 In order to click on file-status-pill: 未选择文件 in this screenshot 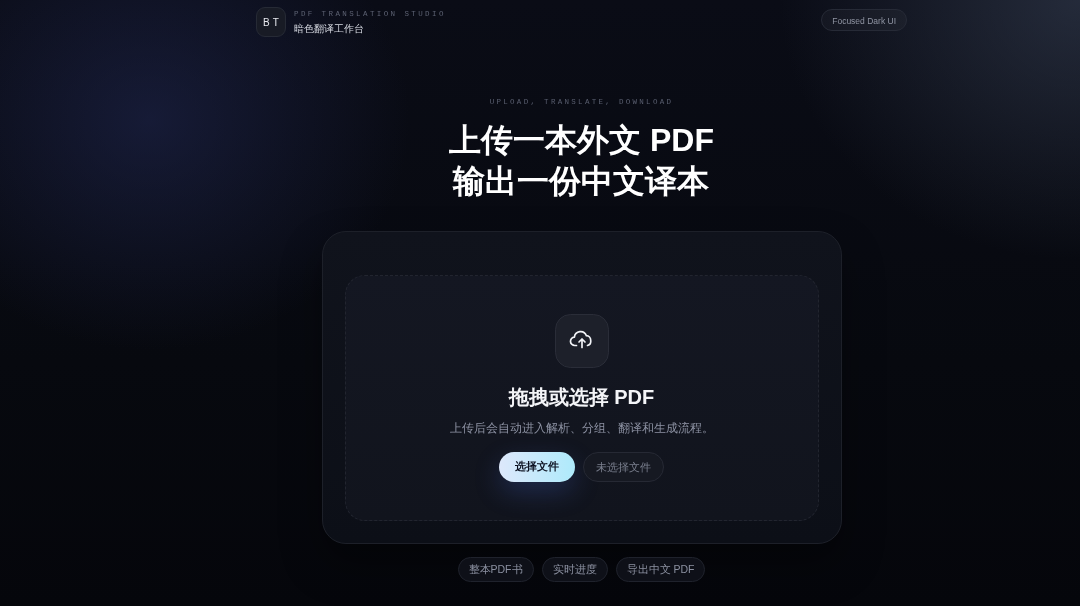, I will do `click(623, 467)`.